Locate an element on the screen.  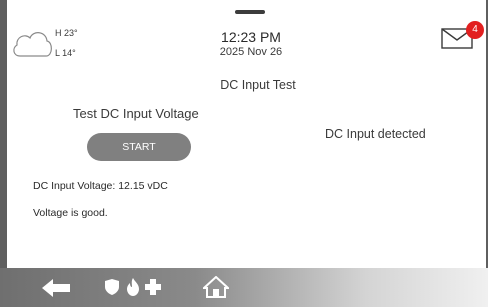
medical-cross-icon is located at coordinates (153, 287).